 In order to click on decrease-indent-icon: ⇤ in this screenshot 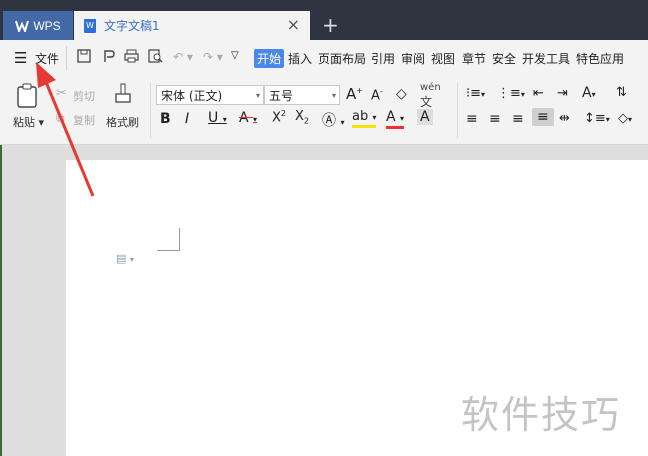, I will do `click(538, 93)`.